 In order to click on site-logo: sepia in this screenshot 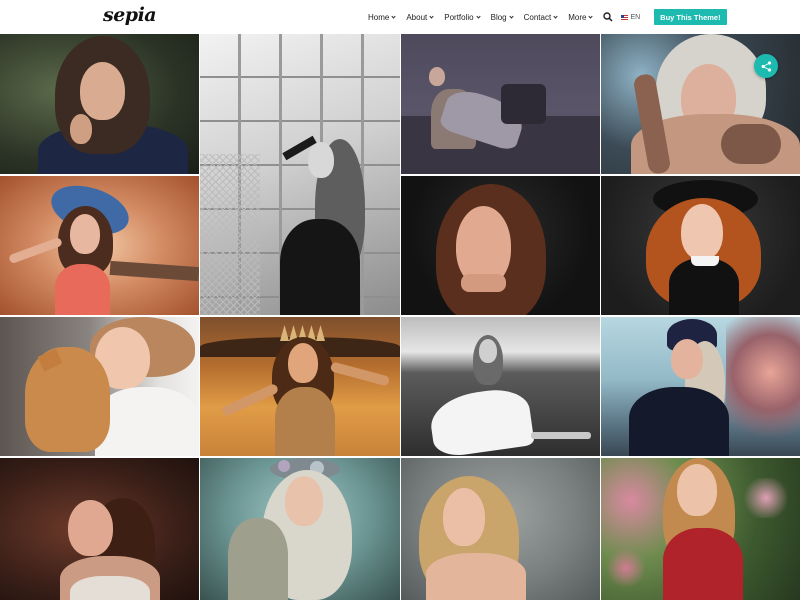, I will do `click(130, 15)`.